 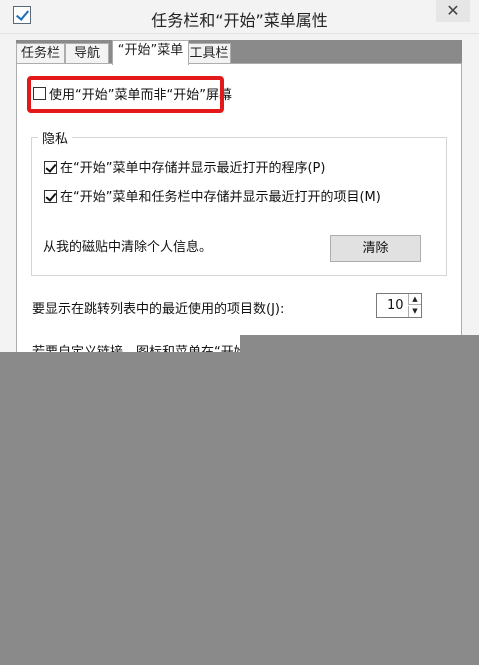 I want to click on spin-up-arrow-icon: ▲, so click(x=414, y=299).